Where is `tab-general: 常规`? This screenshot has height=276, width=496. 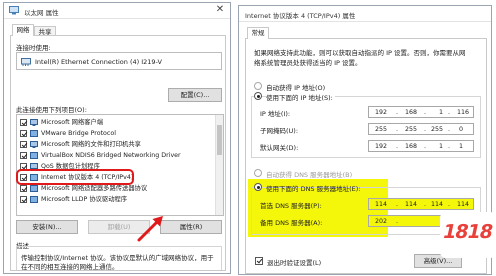 tab-general: 常规 is located at coordinates (258, 33).